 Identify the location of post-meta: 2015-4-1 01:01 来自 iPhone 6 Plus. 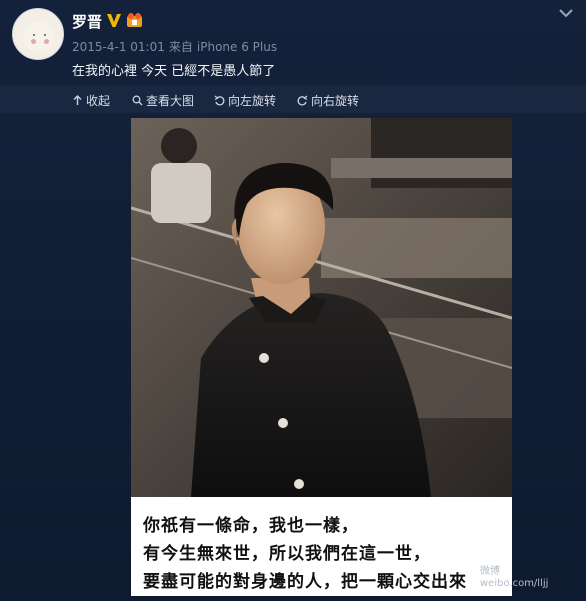
(176, 46).